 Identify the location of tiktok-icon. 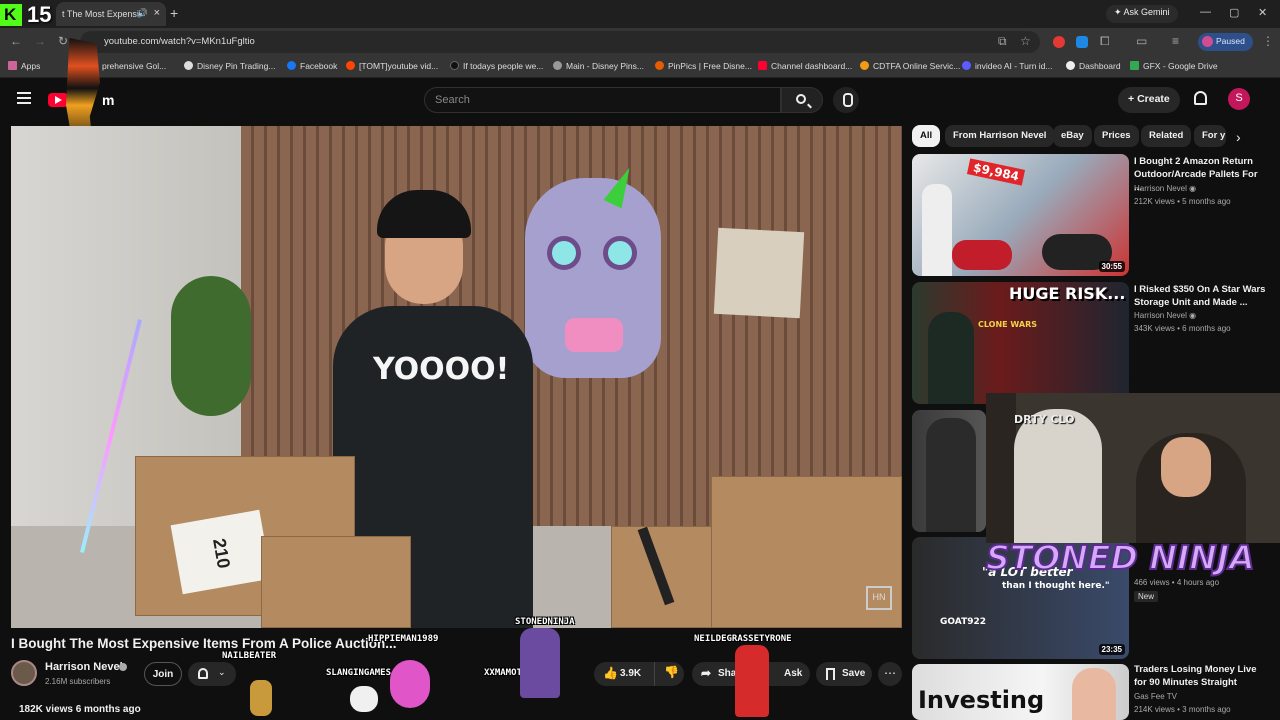
(454, 65).